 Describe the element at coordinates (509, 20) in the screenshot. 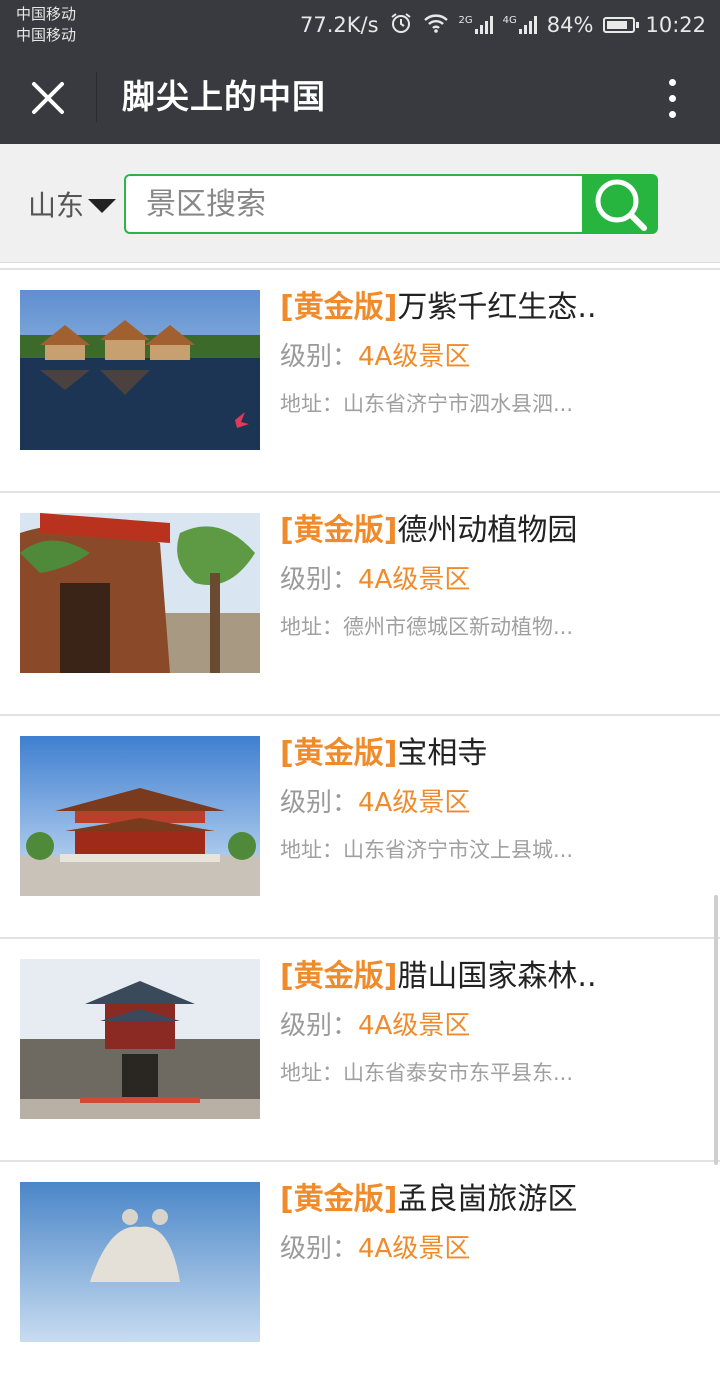

I see `network-4g-label: 4G` at that location.